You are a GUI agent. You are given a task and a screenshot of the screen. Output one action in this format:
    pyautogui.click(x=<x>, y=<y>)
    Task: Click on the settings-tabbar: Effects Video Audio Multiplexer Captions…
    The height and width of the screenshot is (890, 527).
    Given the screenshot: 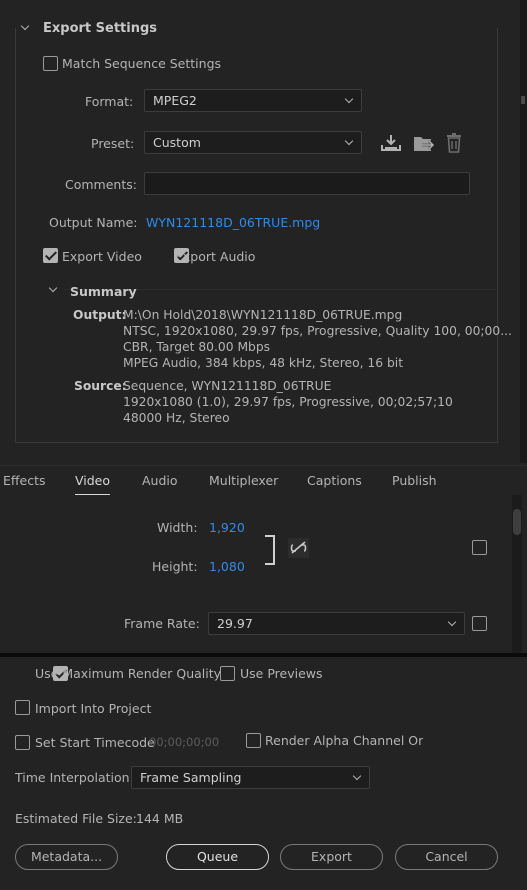 What is the action you would take?
    pyautogui.click(x=263, y=480)
    